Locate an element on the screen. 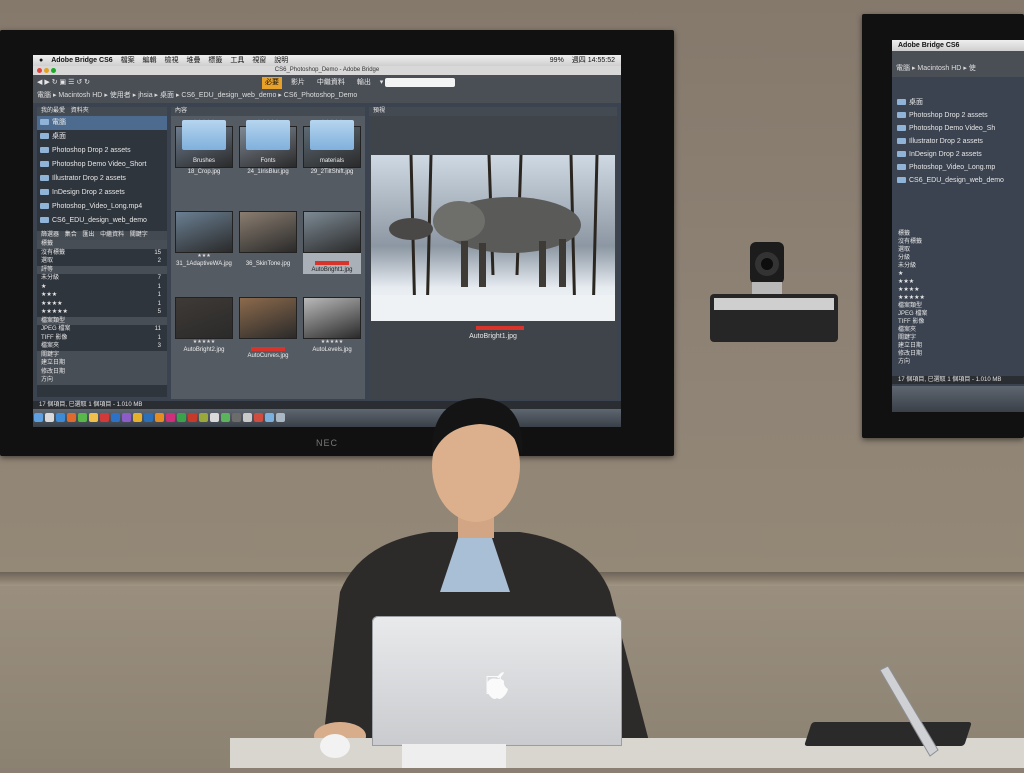  folder-item: Photoshop Demo Video_Short is located at coordinates (102, 165).